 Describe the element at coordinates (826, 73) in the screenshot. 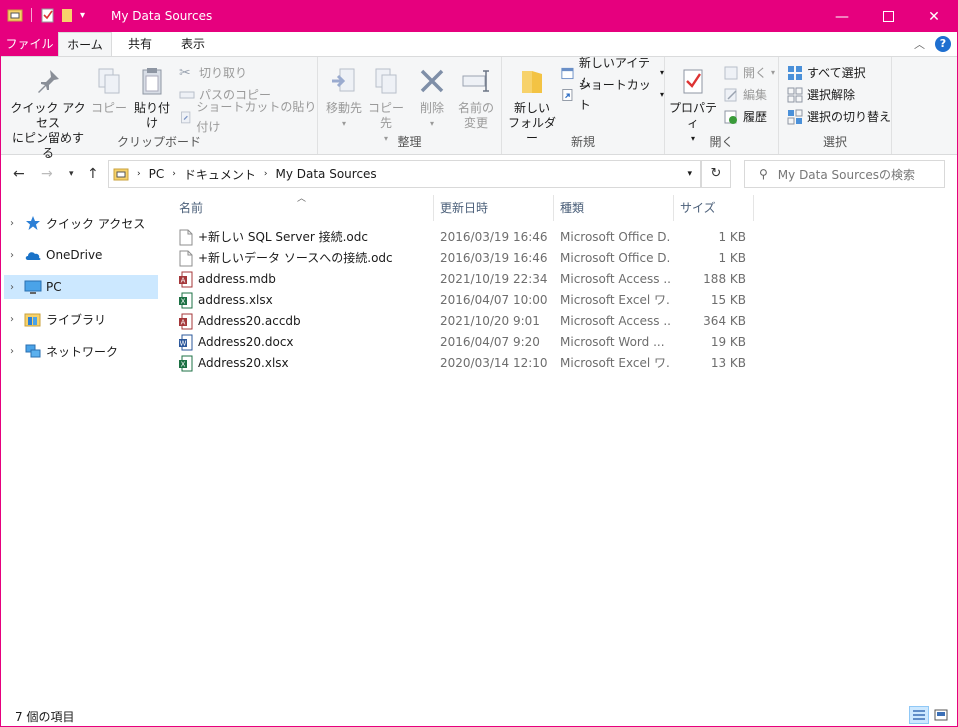

I see `select-all-button: すべて選択` at that location.